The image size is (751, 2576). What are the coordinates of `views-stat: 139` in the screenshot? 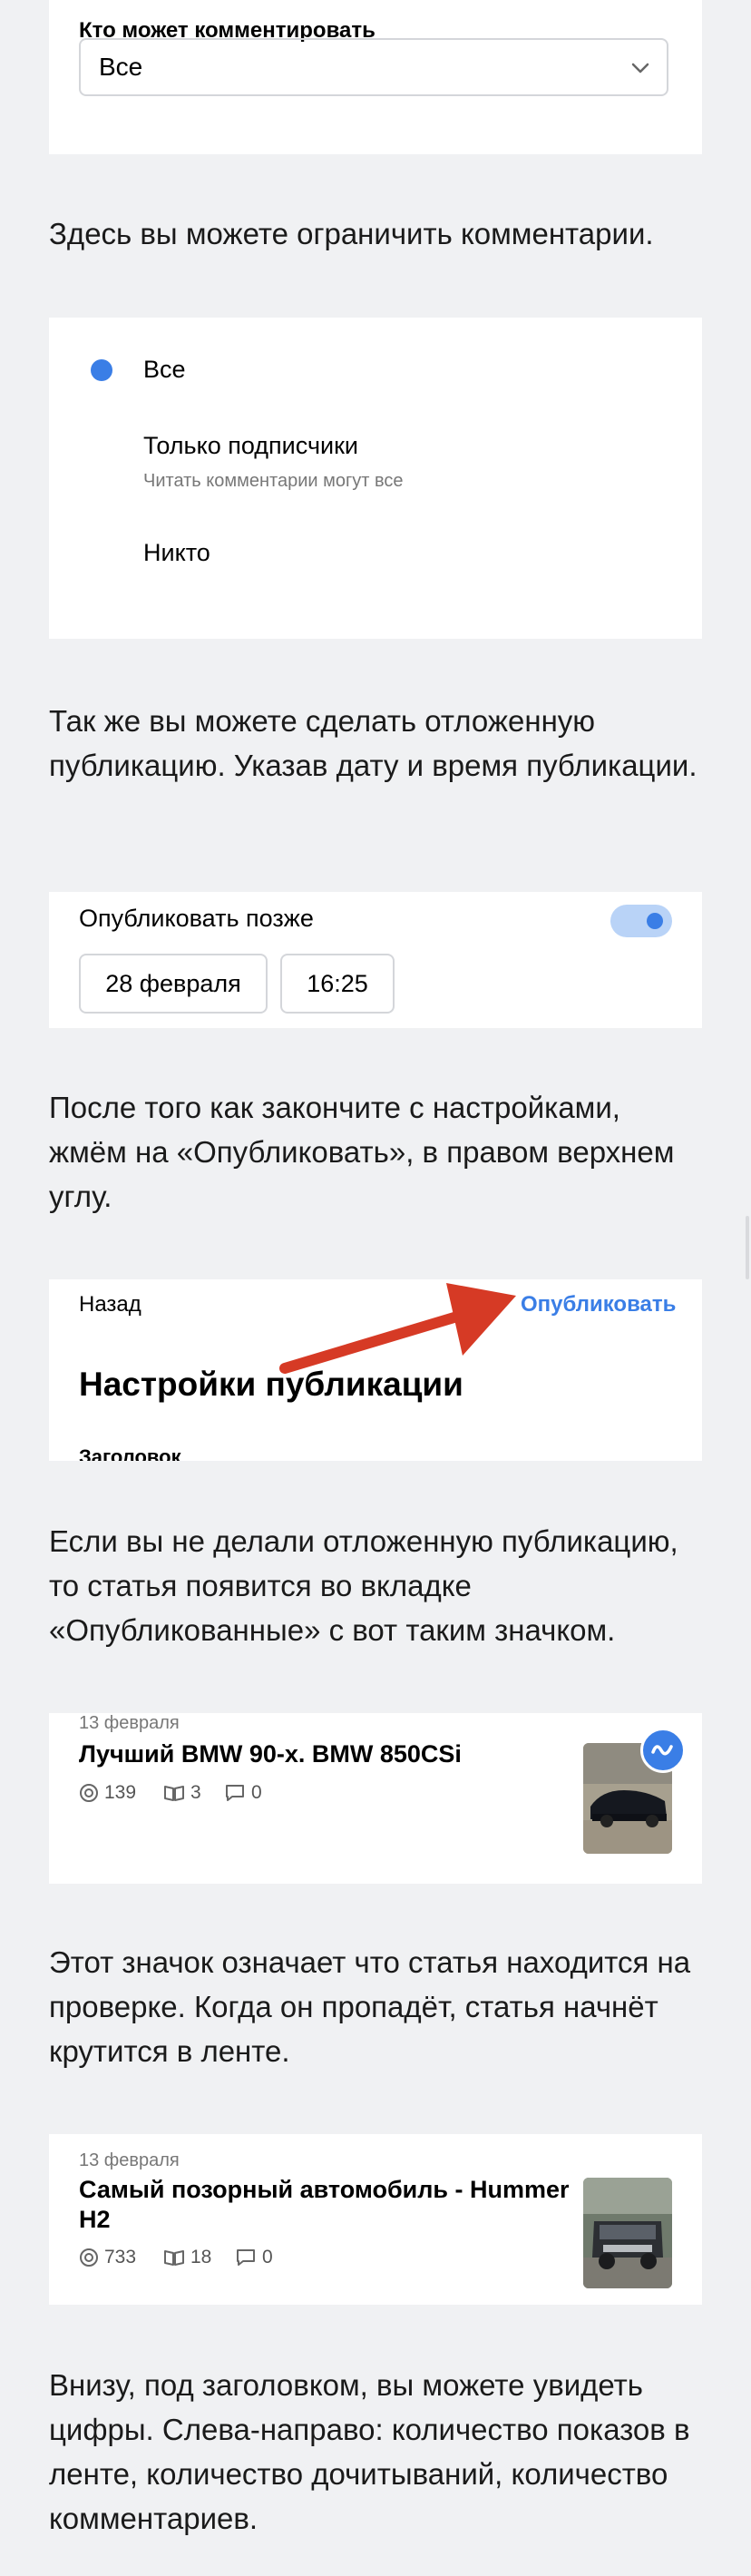 It's located at (107, 1793).